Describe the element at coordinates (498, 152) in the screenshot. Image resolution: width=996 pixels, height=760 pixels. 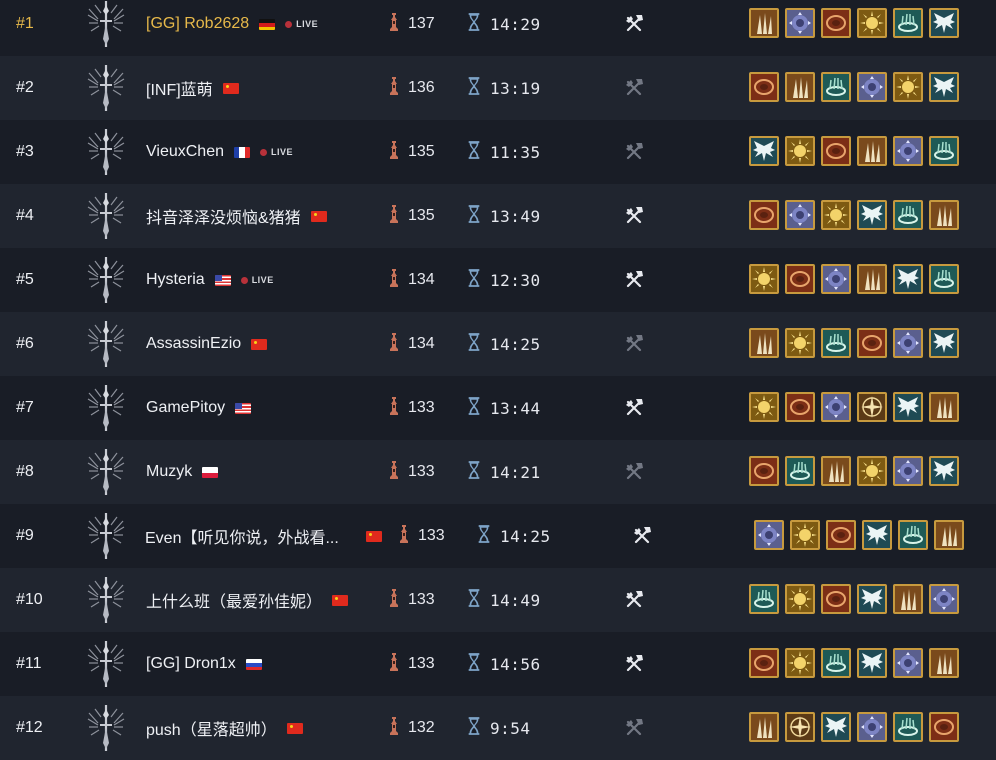
I see `leaderboard-row: #3 VieuxChen LIVE 135 11:35` at that location.